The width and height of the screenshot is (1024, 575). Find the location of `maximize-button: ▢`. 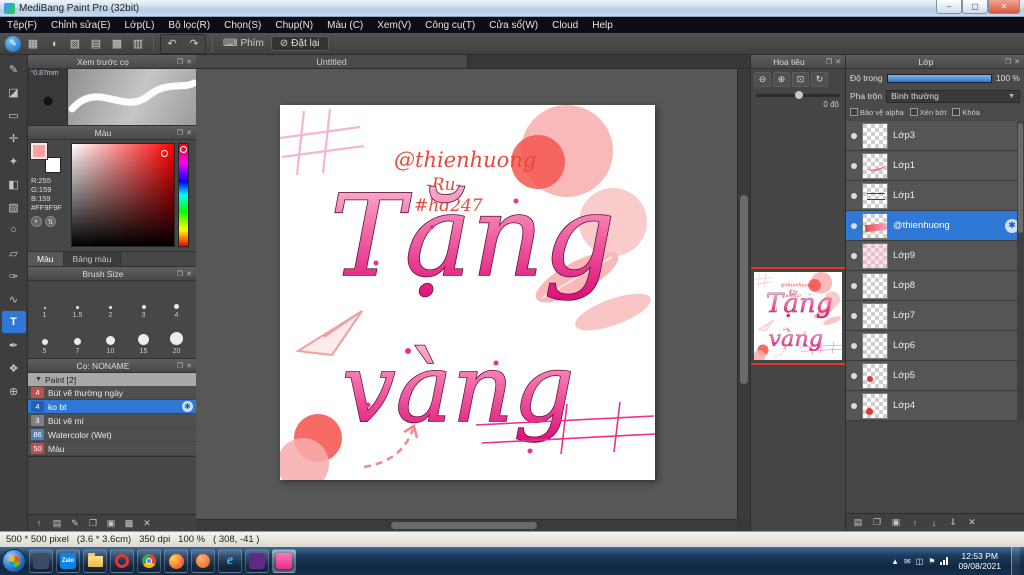

maximize-button: ▢ is located at coordinates (975, 7).